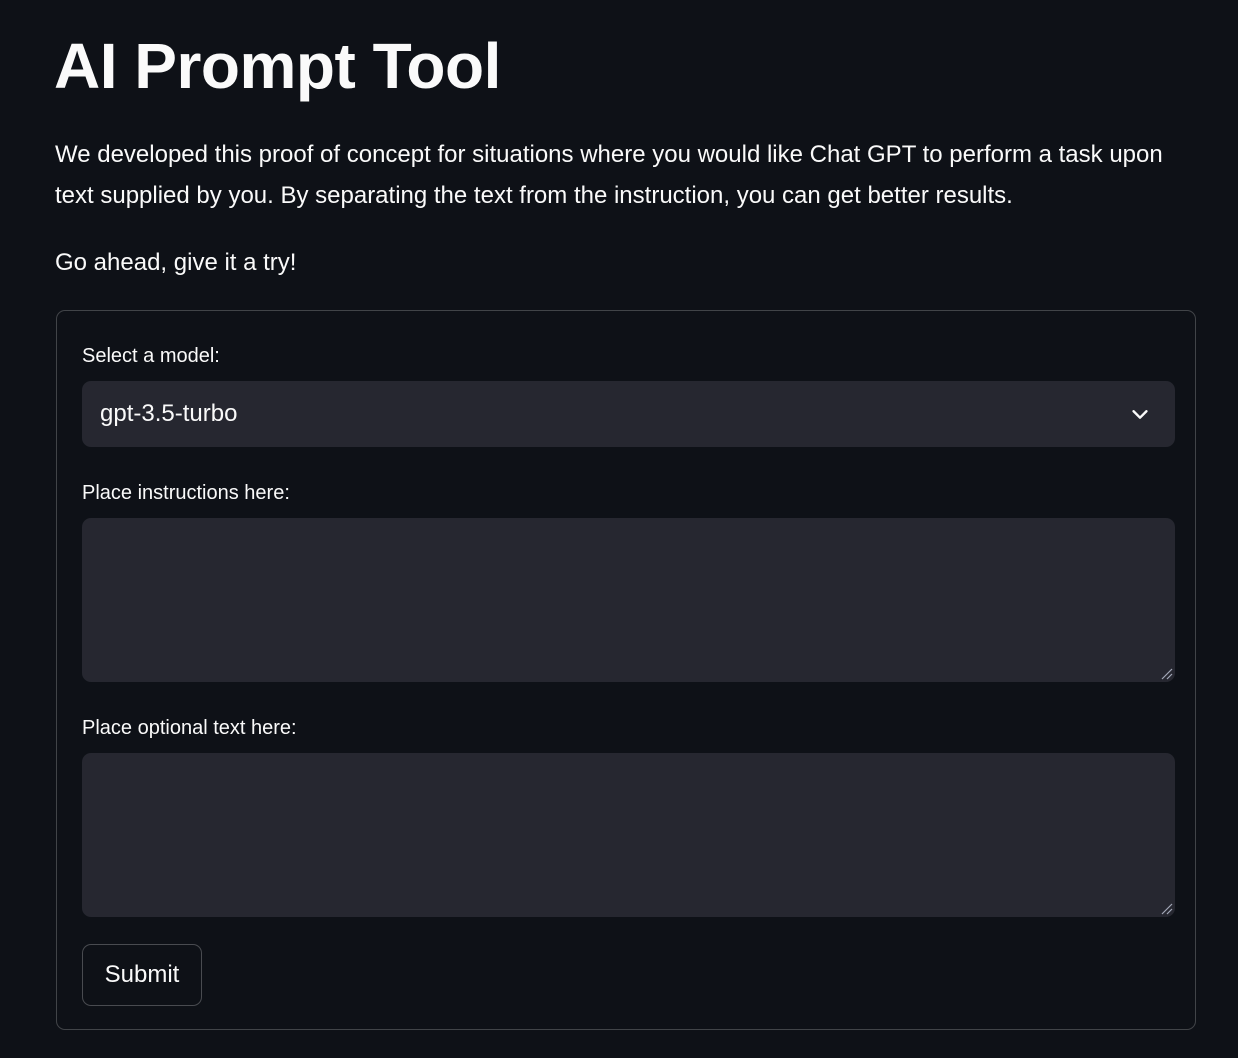  I want to click on model-select-value: gpt-3.5-turbo, so click(169, 413).